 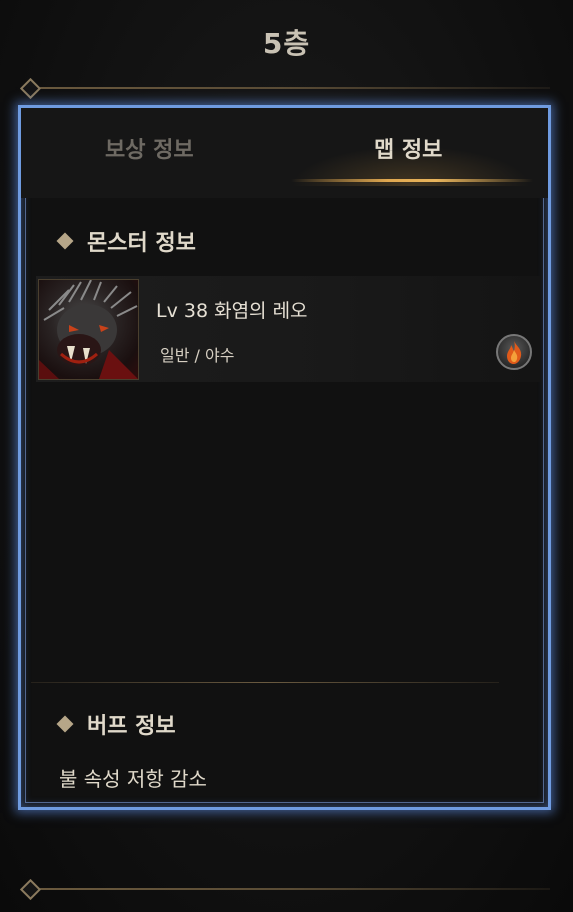 What do you see at coordinates (30, 88) in the screenshot?
I see `top-divider-diamond` at bounding box center [30, 88].